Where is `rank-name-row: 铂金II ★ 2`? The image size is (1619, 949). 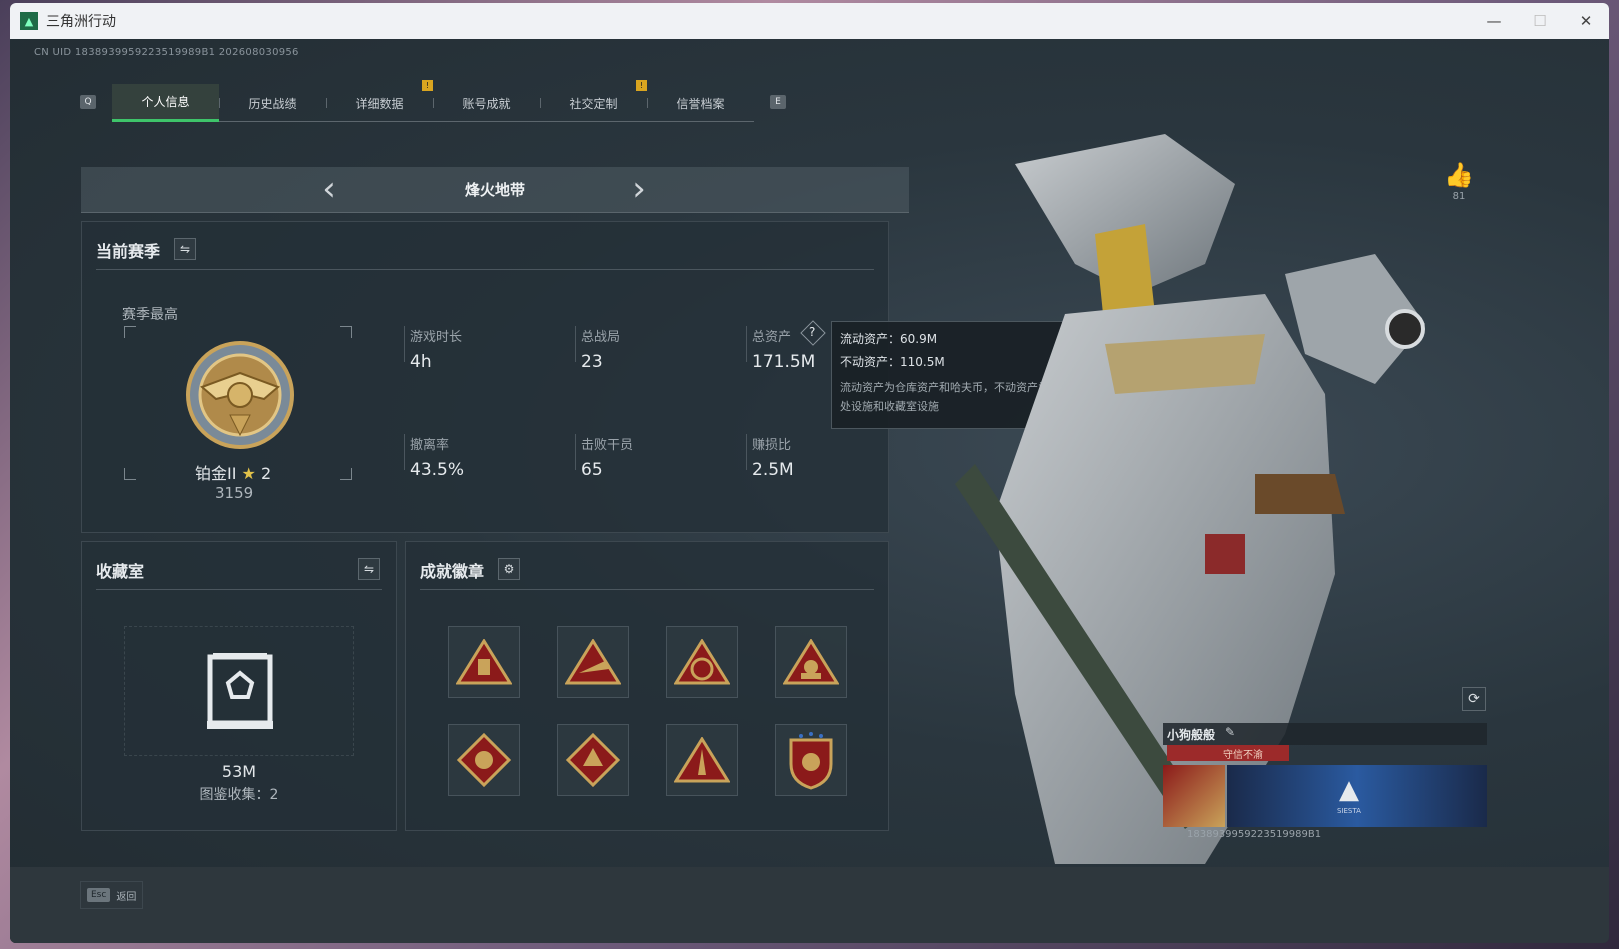 rank-name-row: 铂金II ★ 2 is located at coordinates (233, 472).